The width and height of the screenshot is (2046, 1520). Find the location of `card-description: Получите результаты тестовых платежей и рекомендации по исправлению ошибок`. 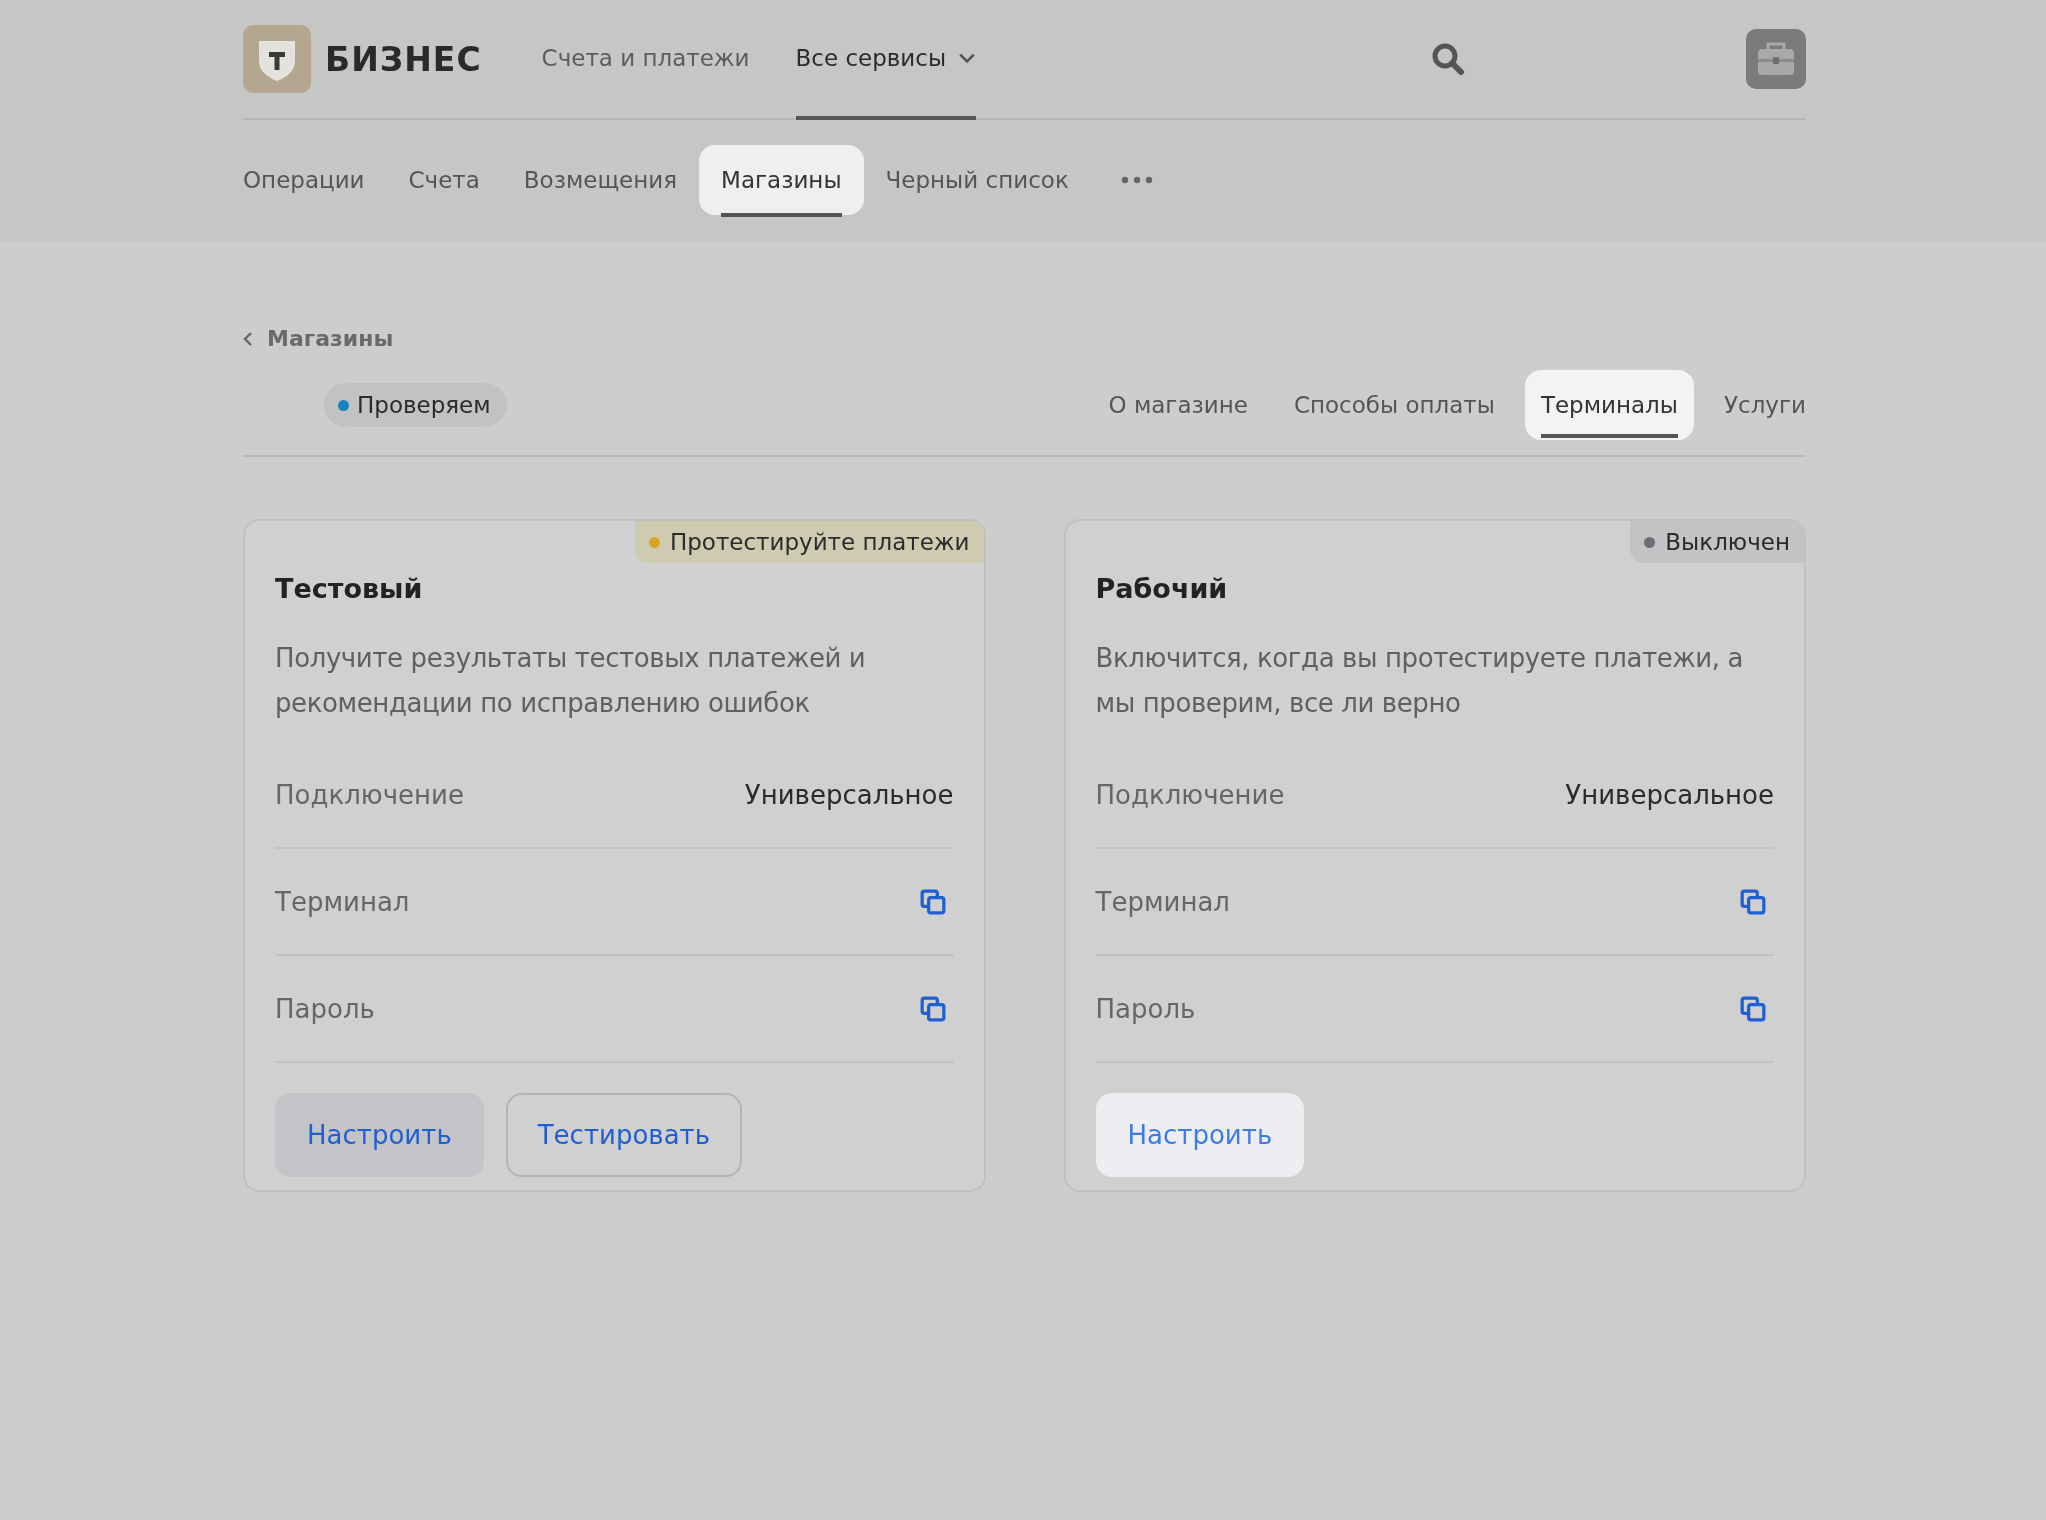

card-description: Получите результаты тестовых платежей и рекомендации по исправлению ошибок is located at coordinates (571, 681).